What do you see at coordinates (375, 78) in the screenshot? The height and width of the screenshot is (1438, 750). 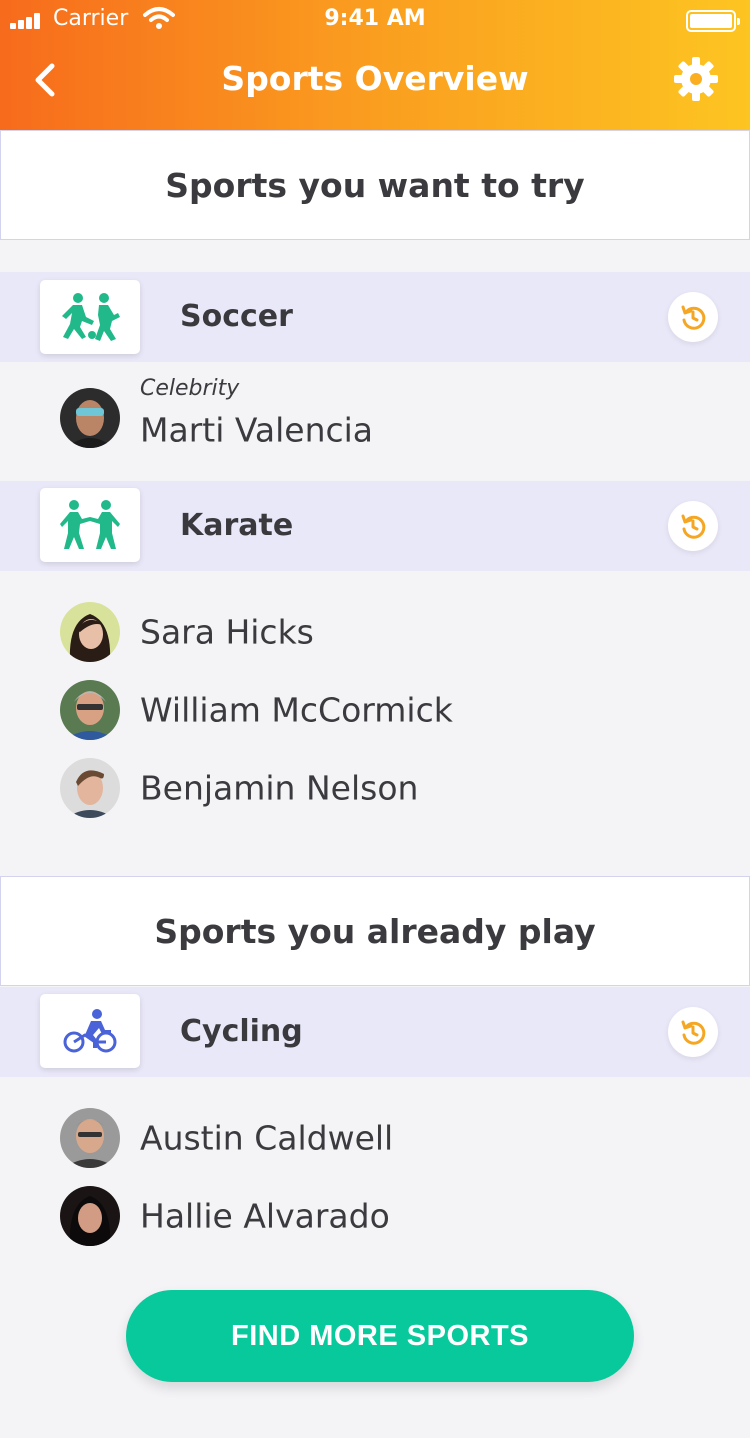 I see `page-title: Sports Overview` at bounding box center [375, 78].